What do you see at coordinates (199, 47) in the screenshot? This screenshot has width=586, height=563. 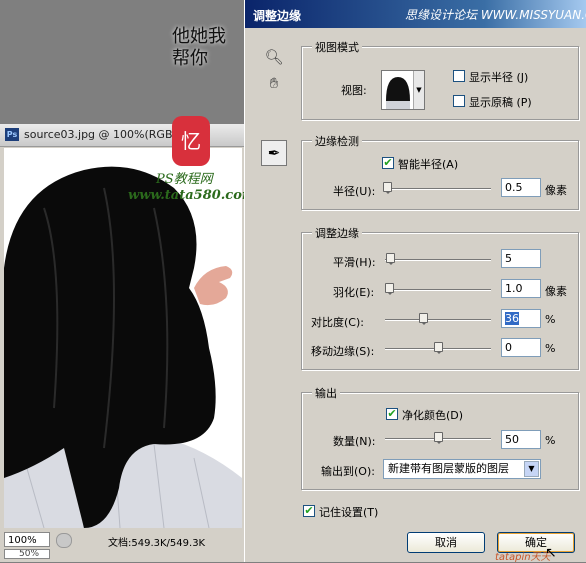 I see `watermark-calligraphy: 他她我帮你` at bounding box center [199, 47].